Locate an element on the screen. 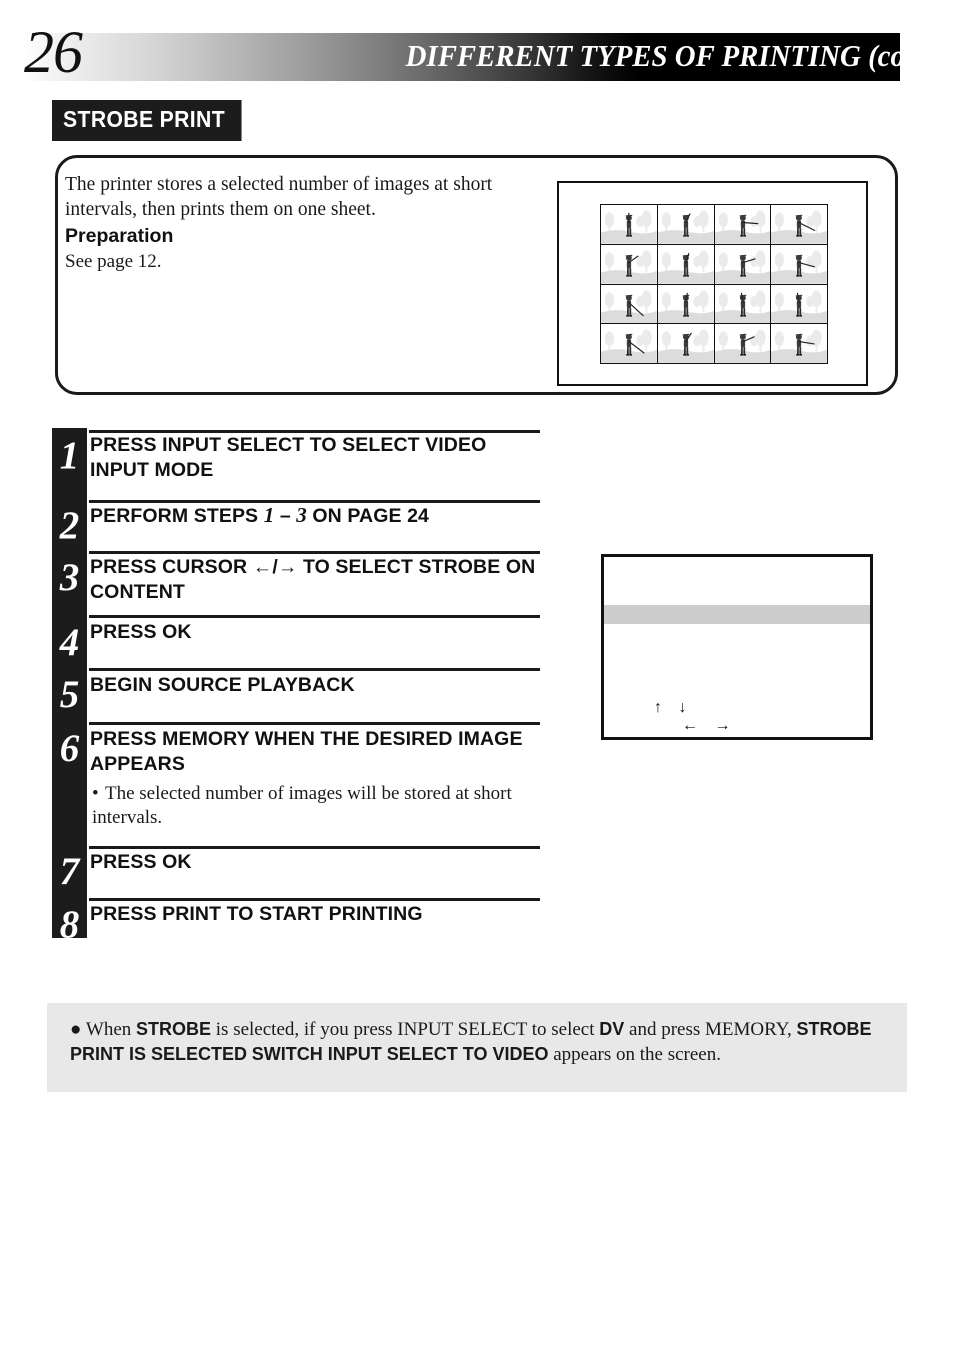 The width and height of the screenshot is (954, 1355). page-number: 26 is located at coordinates (53, 52).